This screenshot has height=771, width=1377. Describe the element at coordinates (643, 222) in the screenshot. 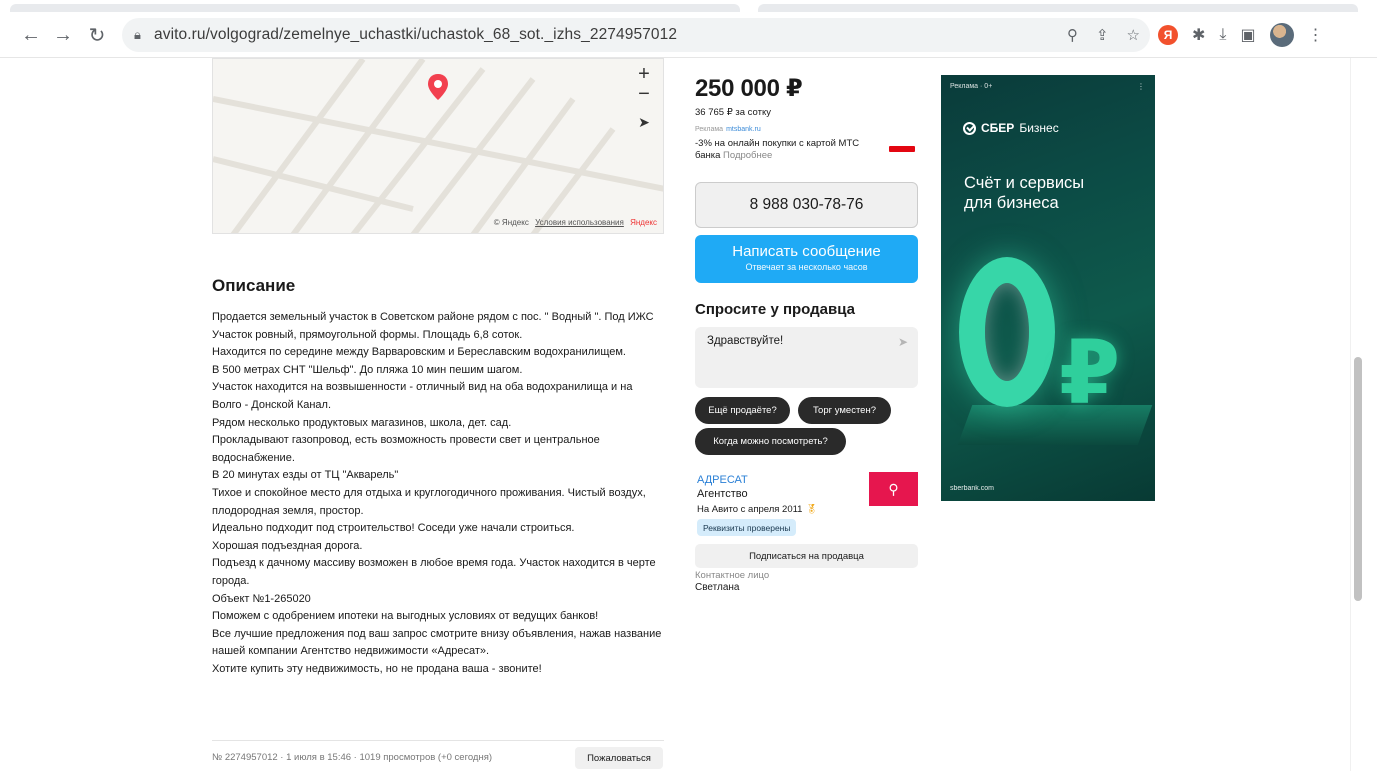

I see `yandex-logo: Яндекс` at that location.